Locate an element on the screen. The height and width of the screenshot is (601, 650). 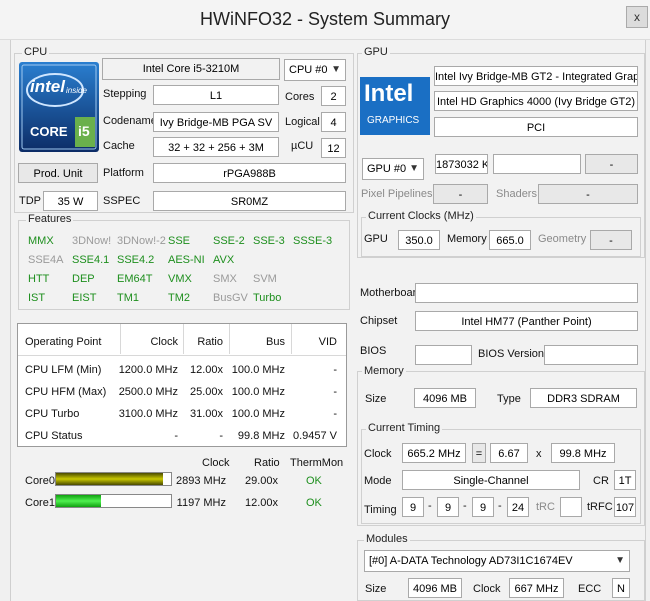
sspec-value: SR0MZ is located at coordinates (249, 201).